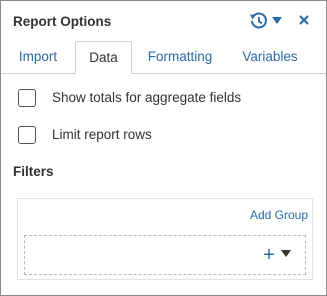 This screenshot has height=296, width=327. Describe the element at coordinates (38, 57) in the screenshot. I see `tab-import: Import` at that location.